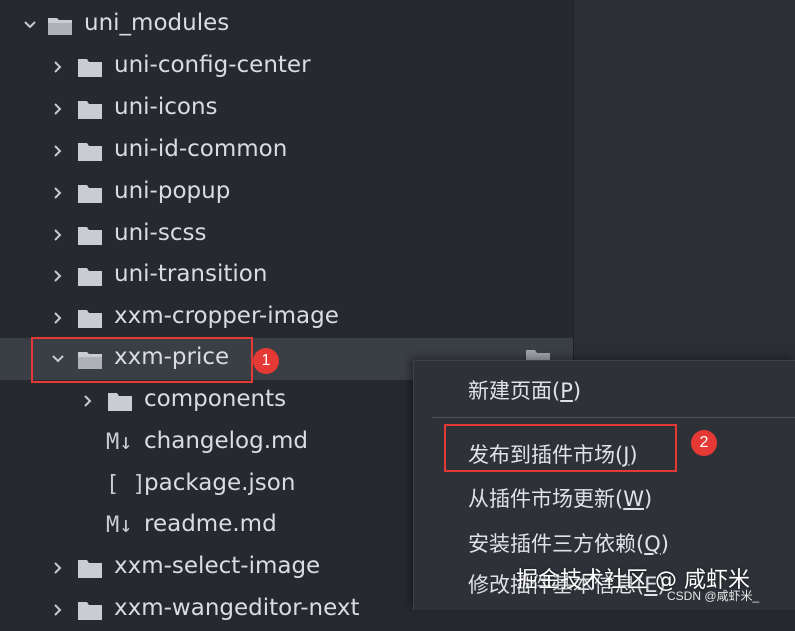 The width and height of the screenshot is (795, 631). I want to click on tree-item-uni-config-center: uni-config-center, so click(286, 67).